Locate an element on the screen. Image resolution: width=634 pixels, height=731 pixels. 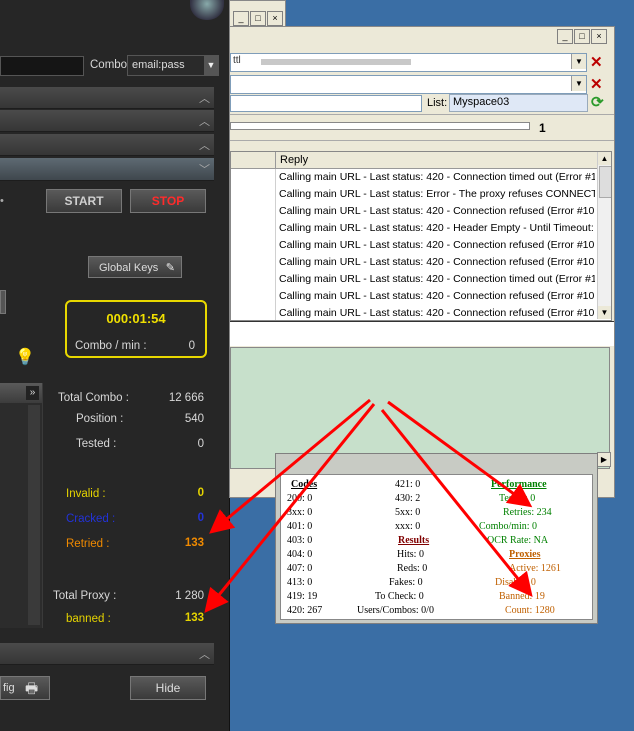
code-420: 420: 267 is located at coordinates (305, 610).